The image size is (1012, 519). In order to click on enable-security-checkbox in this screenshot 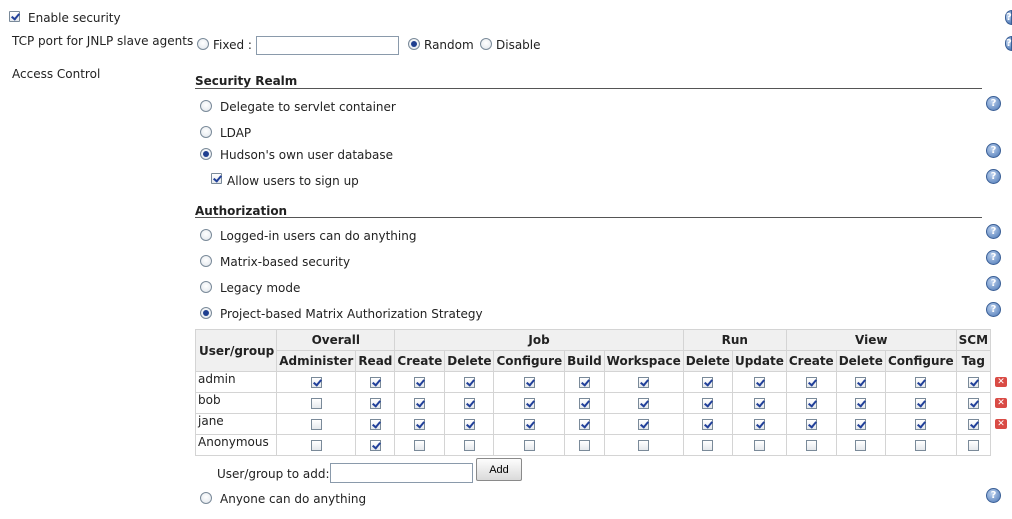, I will do `click(14, 16)`.